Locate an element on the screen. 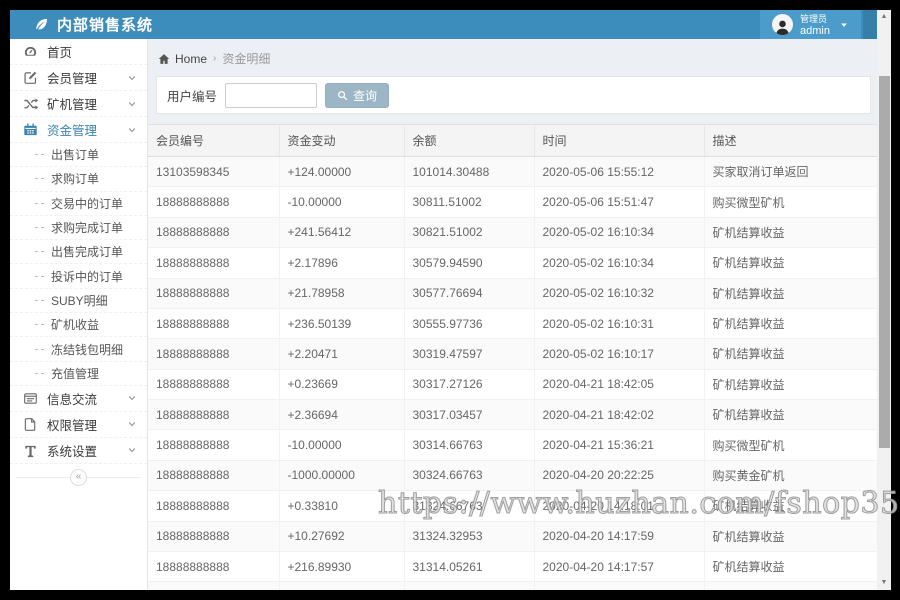 This screenshot has width=900, height=600. user-text: 管理员 admin is located at coordinates (815, 25).